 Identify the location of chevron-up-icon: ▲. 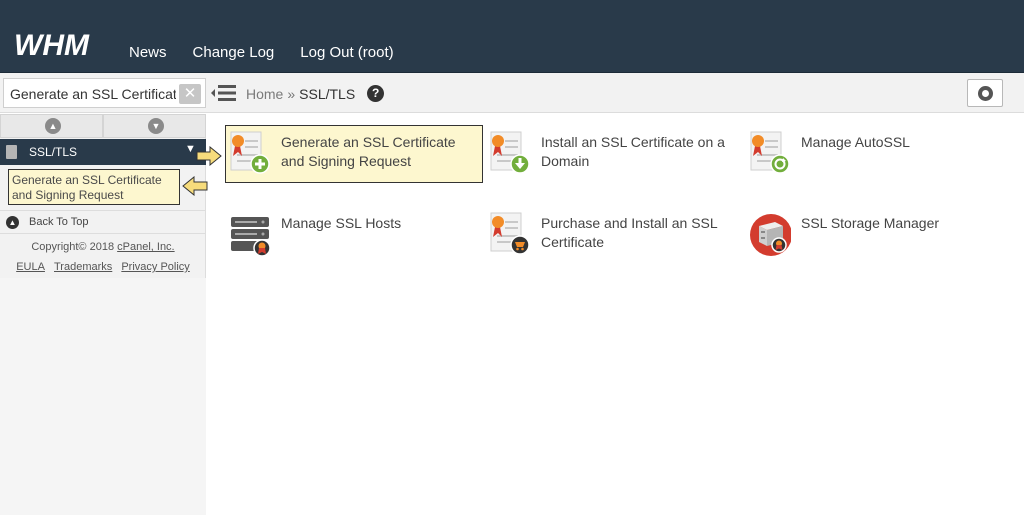
(53, 126).